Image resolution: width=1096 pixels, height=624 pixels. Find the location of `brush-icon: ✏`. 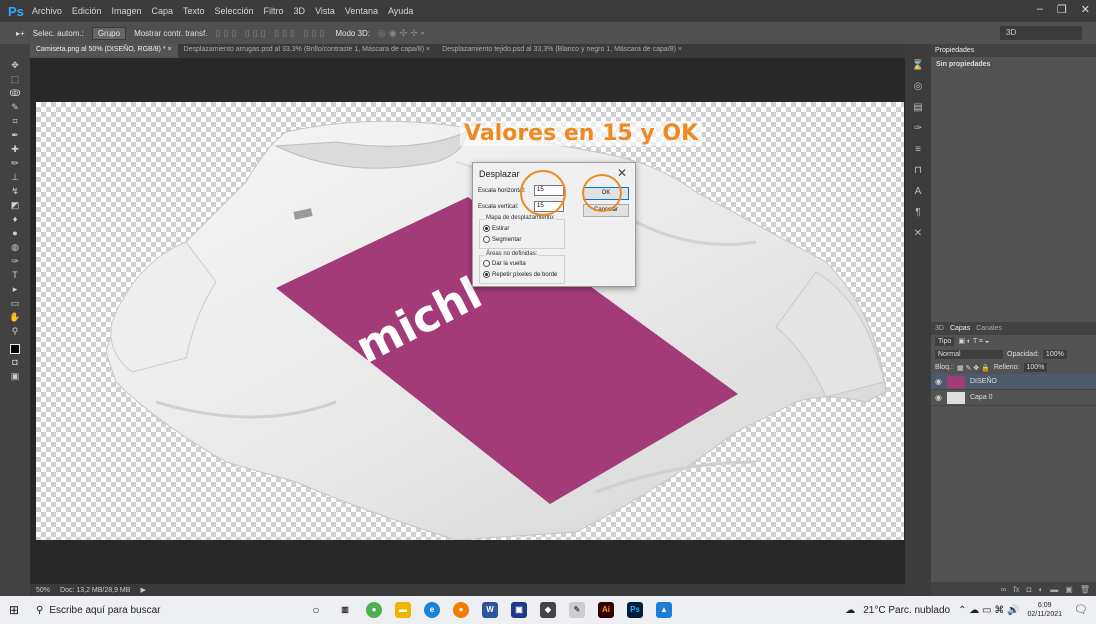

brush-icon: ✏ is located at coordinates (15, 163).